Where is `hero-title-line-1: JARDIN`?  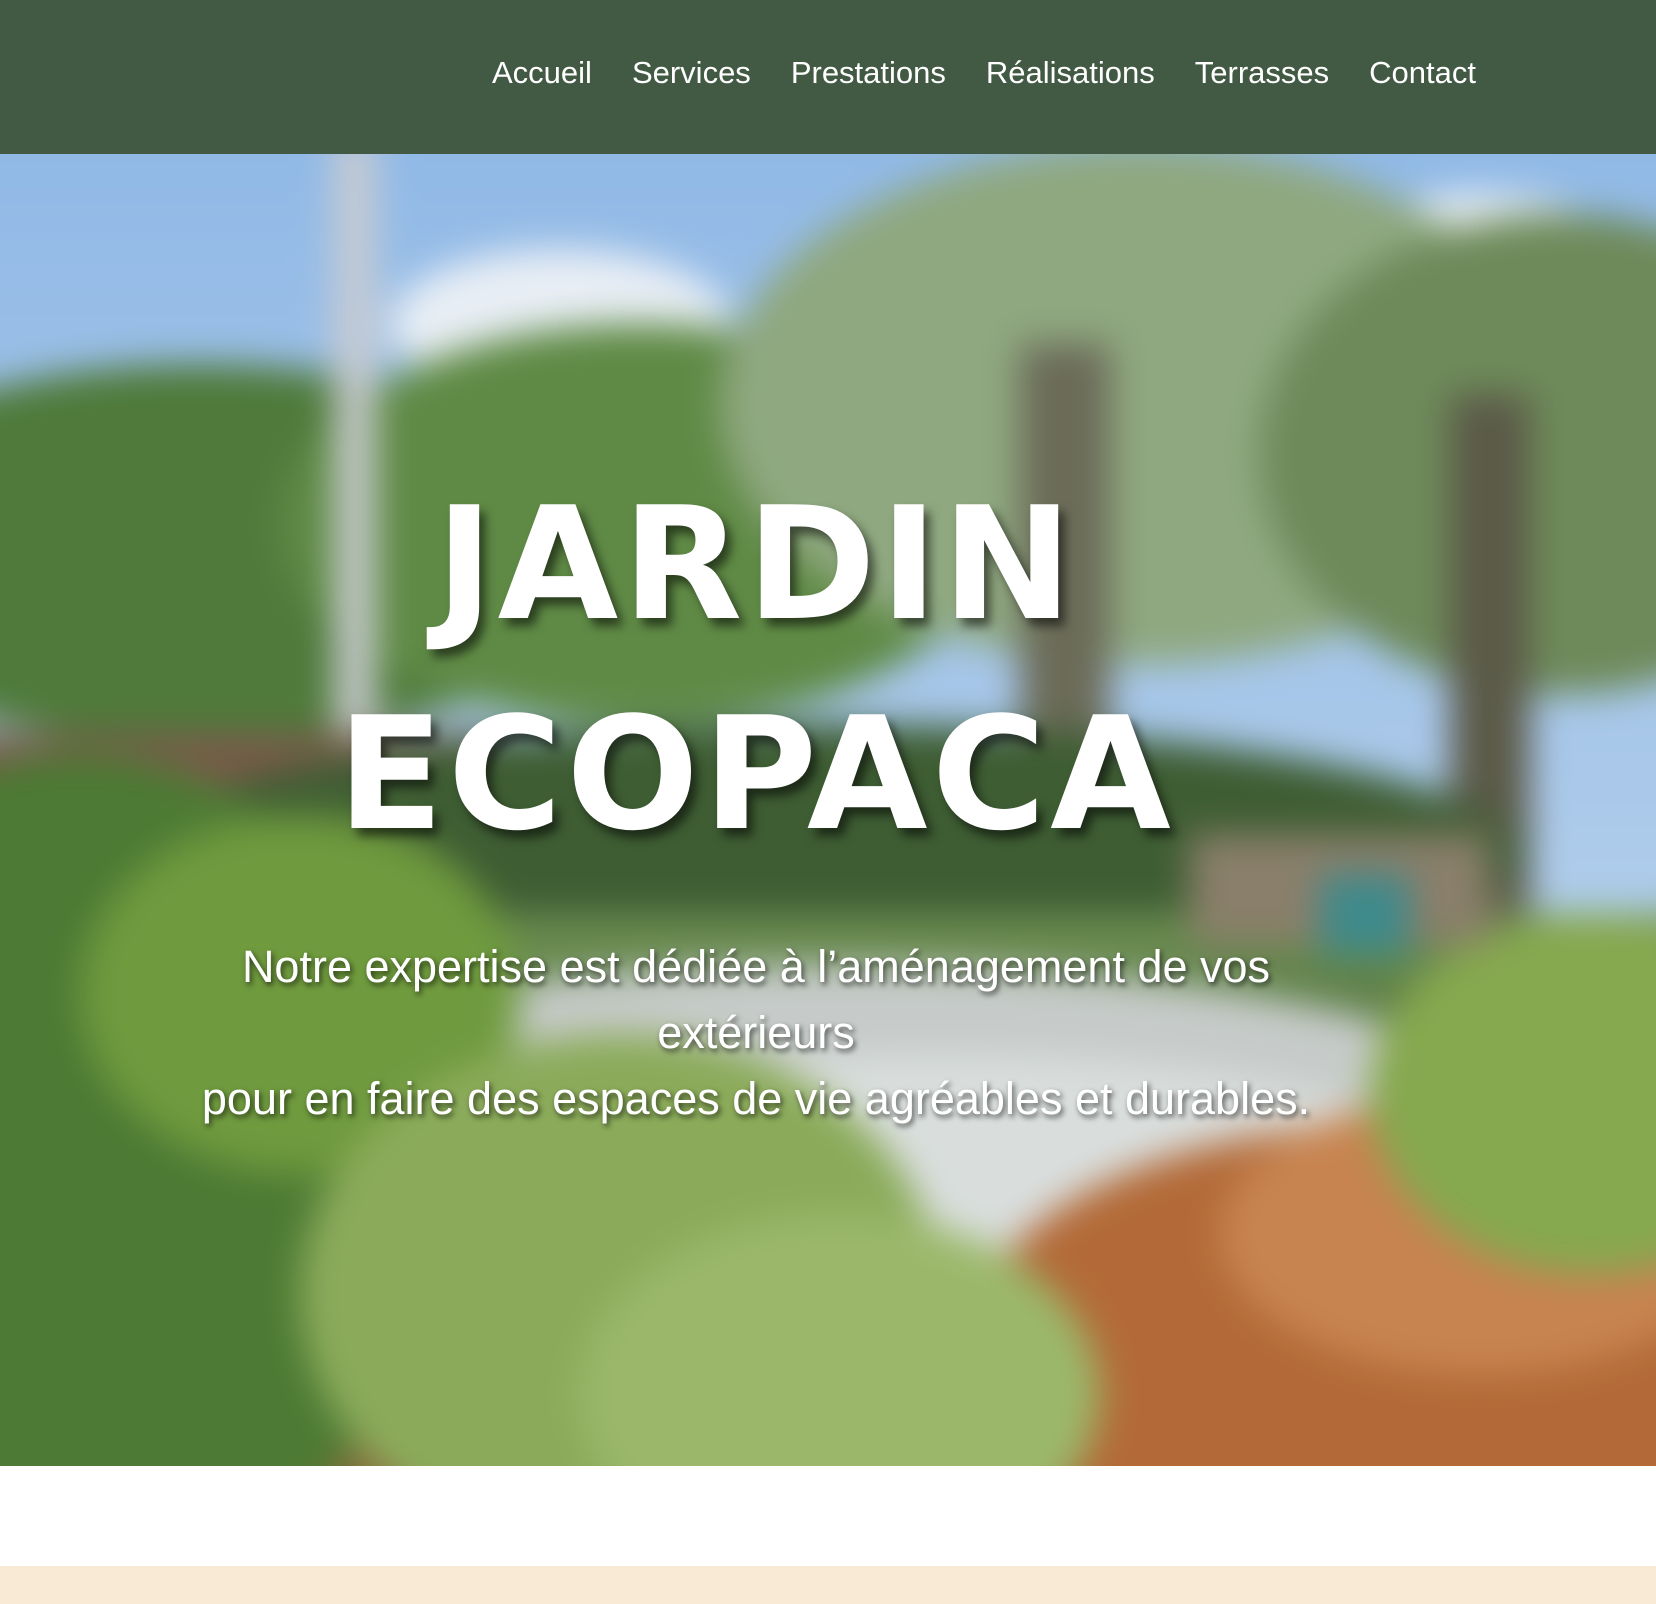
hero-title-line-1: JARDIN is located at coordinates (756, 564).